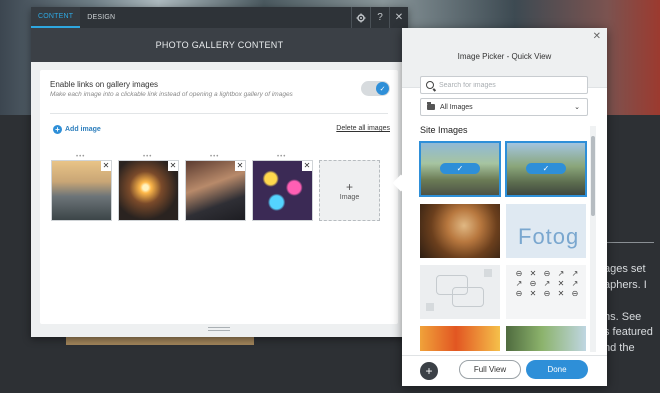  Describe the element at coordinates (219, 45) in the screenshot. I see `panel-title: PHOTO GALLERY CONTENT` at that location.